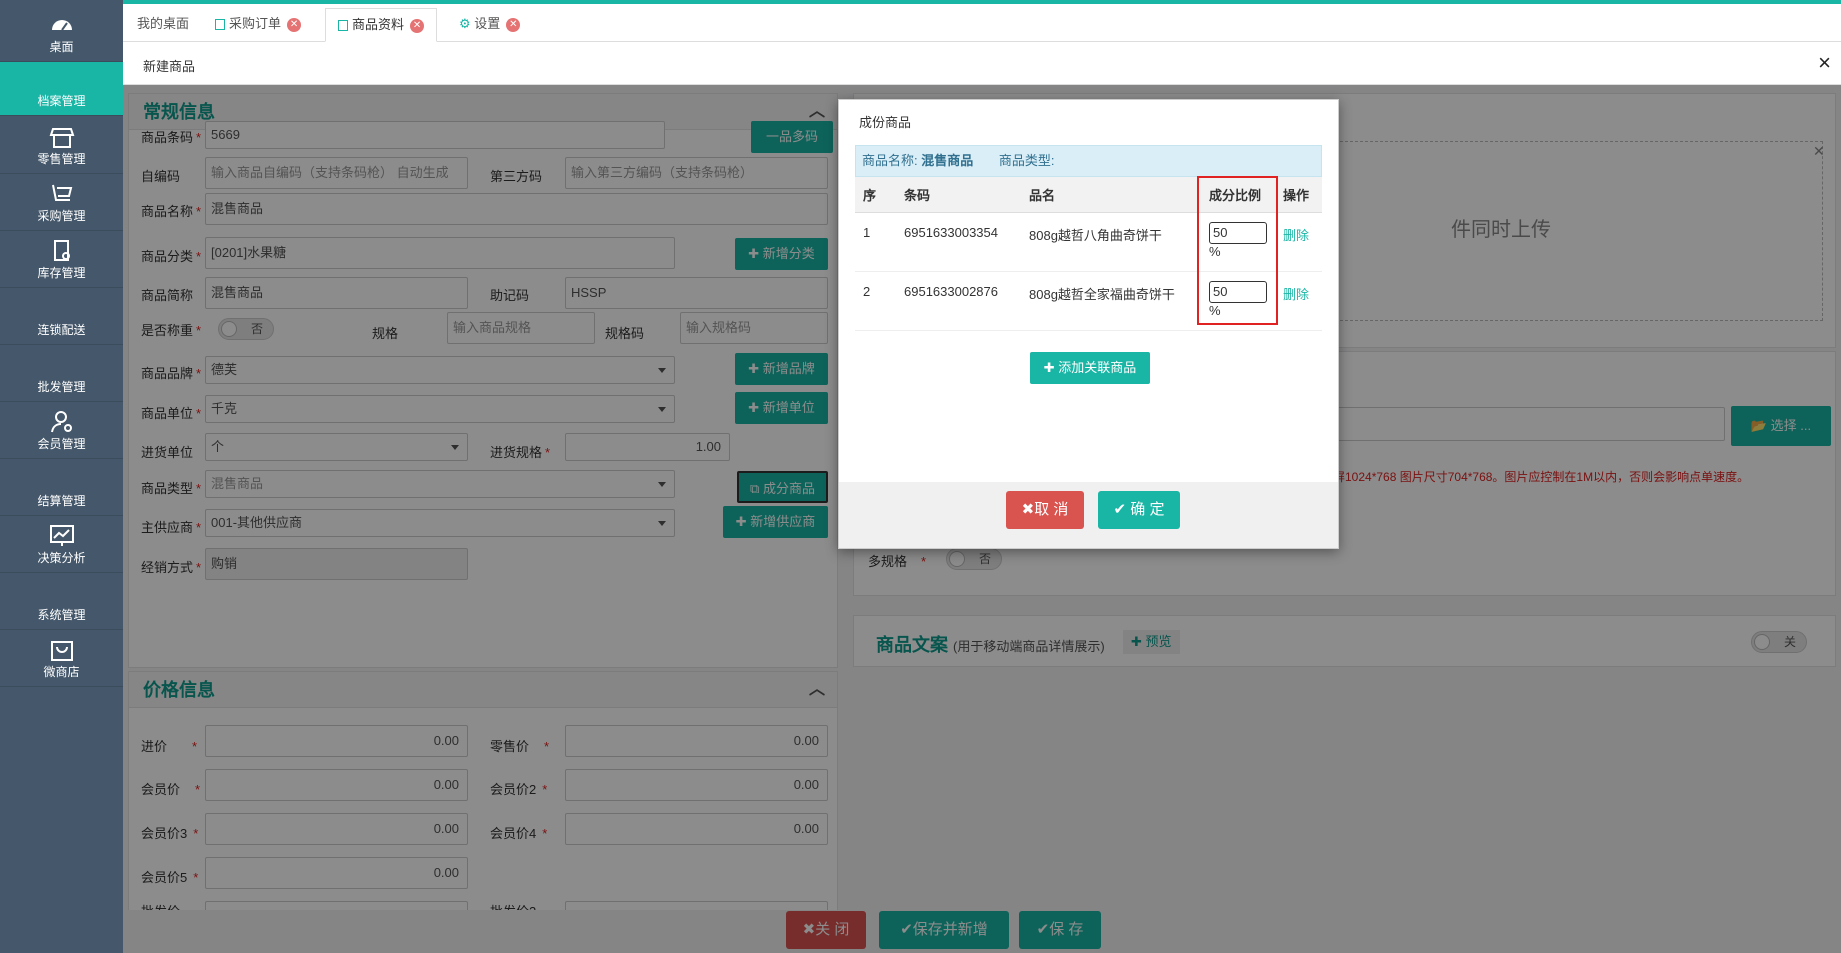 This screenshot has height=953, width=1841. What do you see at coordinates (169, 66) in the screenshot?
I see `page-title: 新建商品` at bounding box center [169, 66].